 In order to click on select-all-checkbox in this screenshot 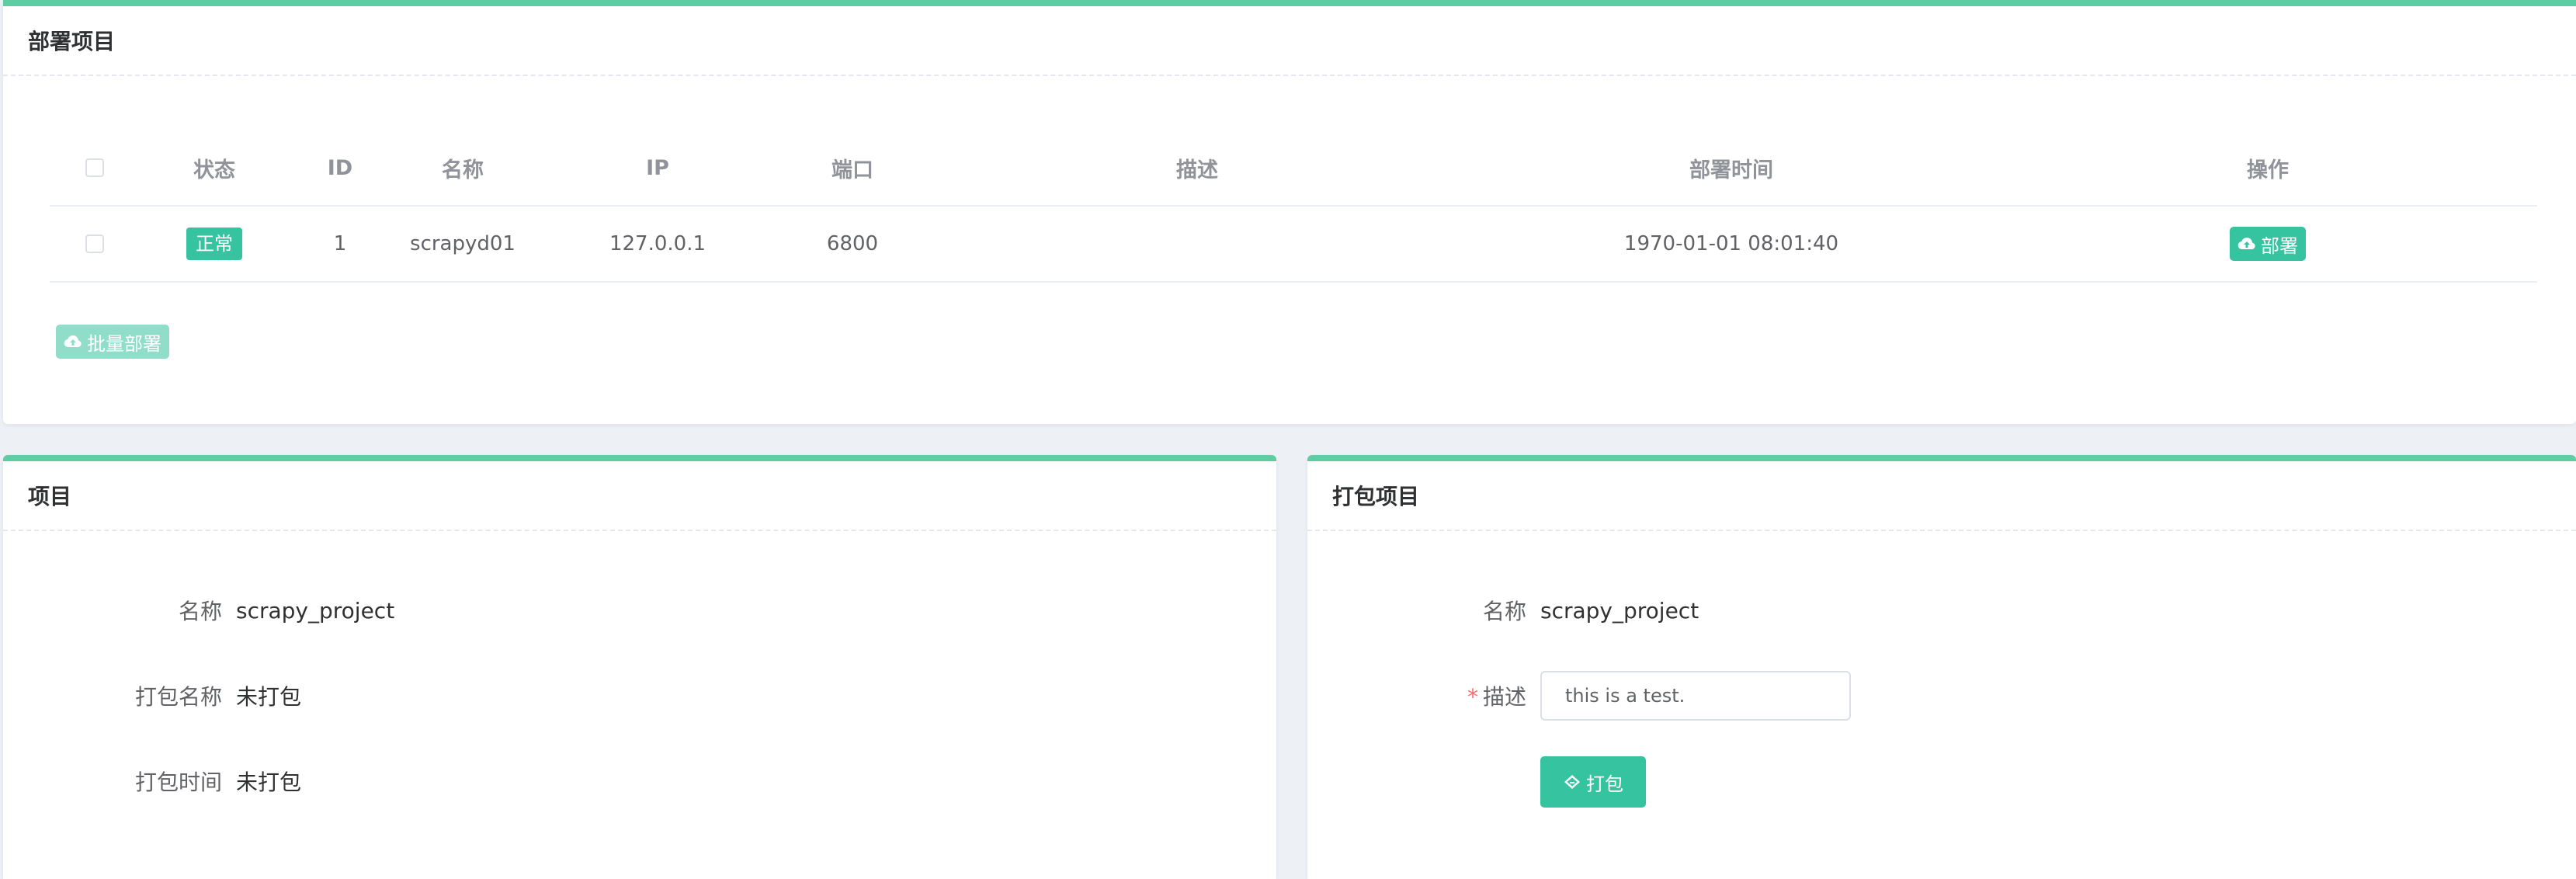, I will do `click(94, 167)`.